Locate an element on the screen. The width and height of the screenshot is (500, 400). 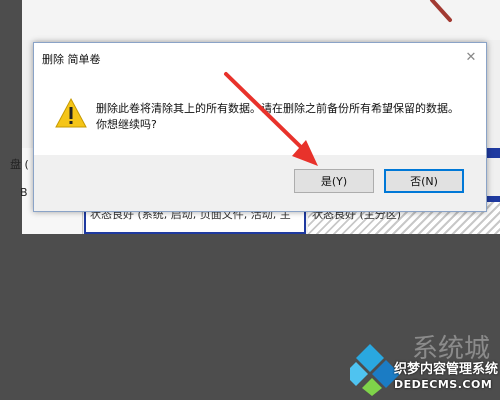
yes-button: 是(Y) is located at coordinates (334, 181).